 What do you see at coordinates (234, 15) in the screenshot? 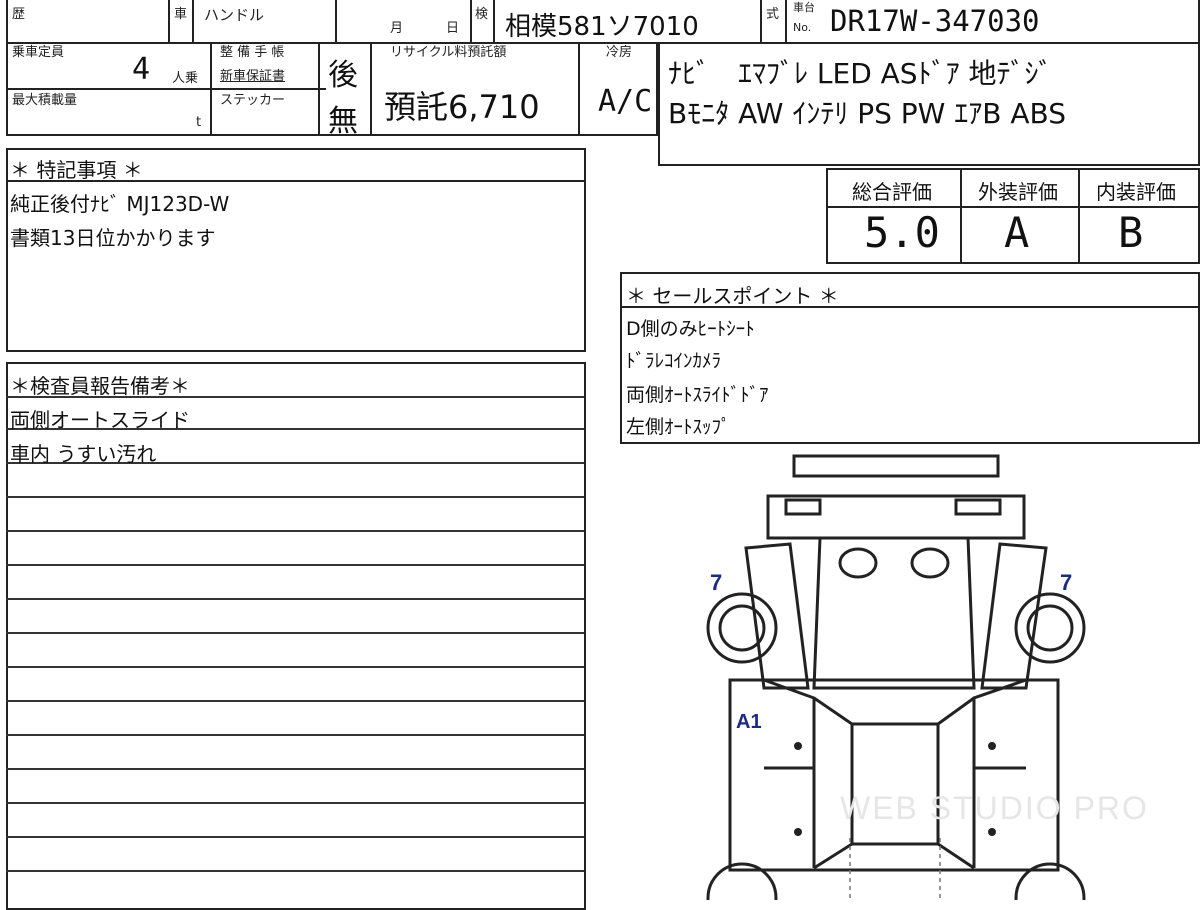
I see `handle-label: ハンドル` at bounding box center [234, 15].